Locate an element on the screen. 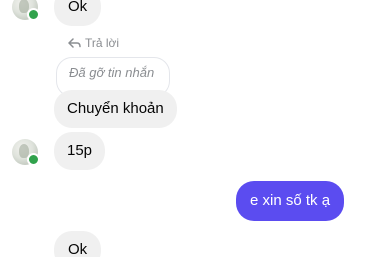 The height and width of the screenshot is (257, 374). message-text: 15p is located at coordinates (80, 150).